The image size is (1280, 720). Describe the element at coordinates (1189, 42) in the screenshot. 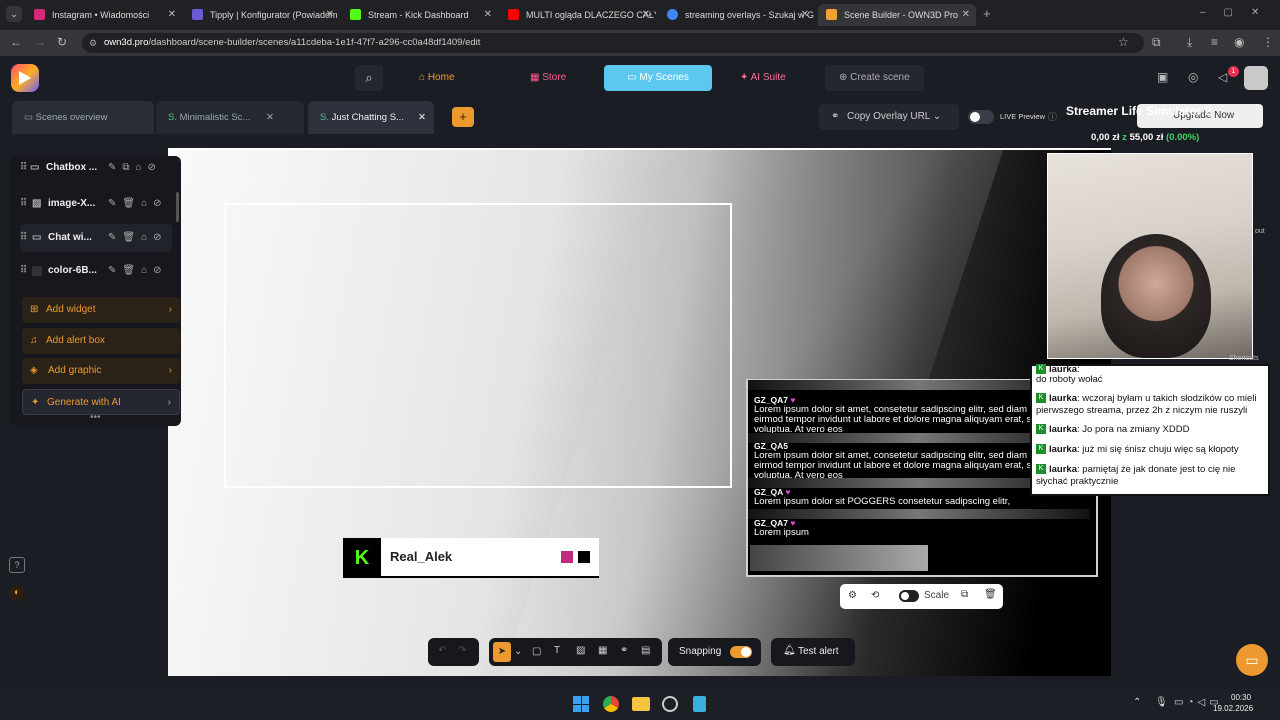

I see `download-icon: ⤓` at that location.